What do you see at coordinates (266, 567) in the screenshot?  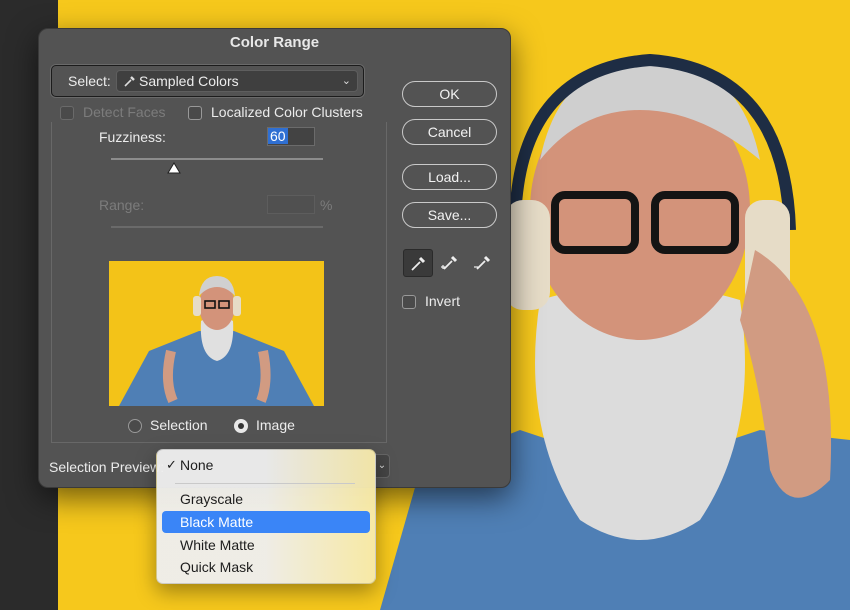 I see `menu-item-quick-mask: Quick Mask` at bounding box center [266, 567].